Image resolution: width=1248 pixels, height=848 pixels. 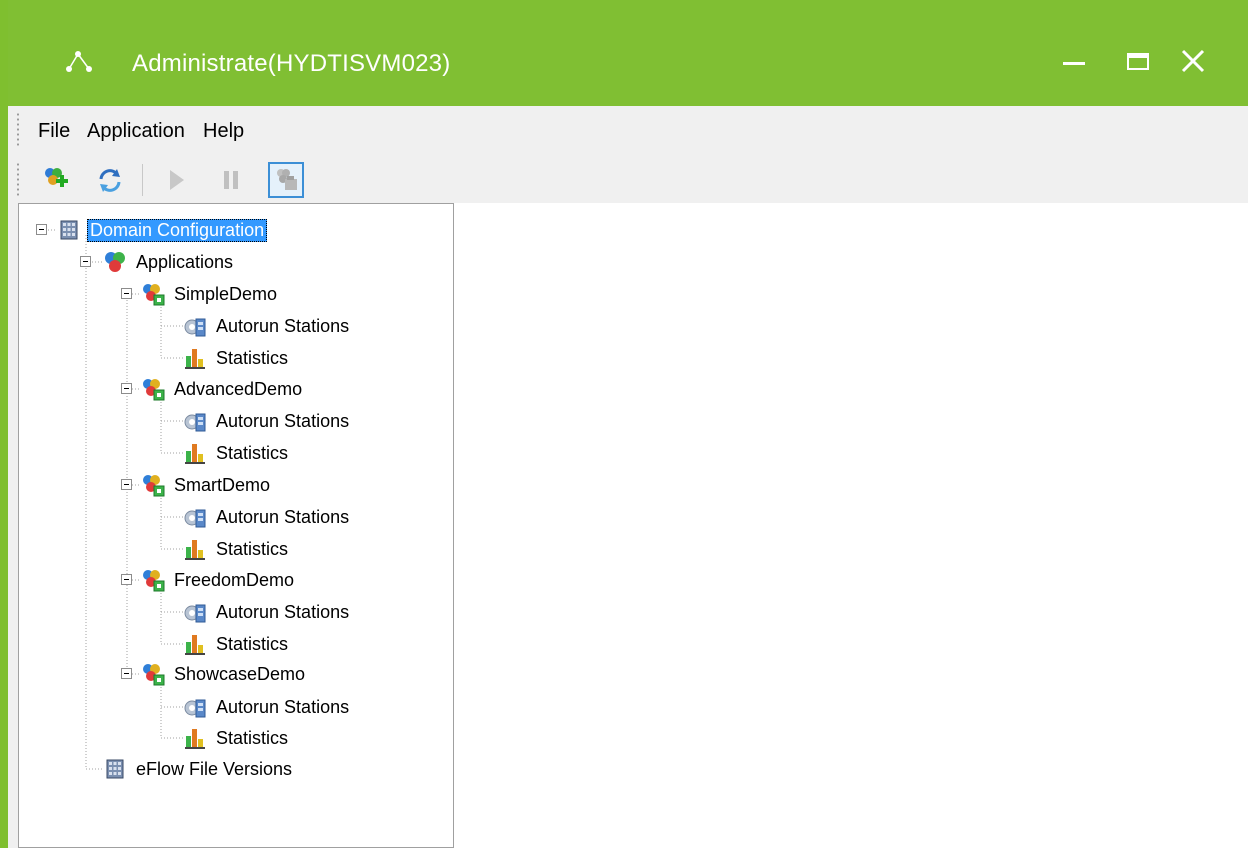 What do you see at coordinates (628, 53) in the screenshot?
I see `title-bar: Administrate(HYDTISVM023)` at bounding box center [628, 53].